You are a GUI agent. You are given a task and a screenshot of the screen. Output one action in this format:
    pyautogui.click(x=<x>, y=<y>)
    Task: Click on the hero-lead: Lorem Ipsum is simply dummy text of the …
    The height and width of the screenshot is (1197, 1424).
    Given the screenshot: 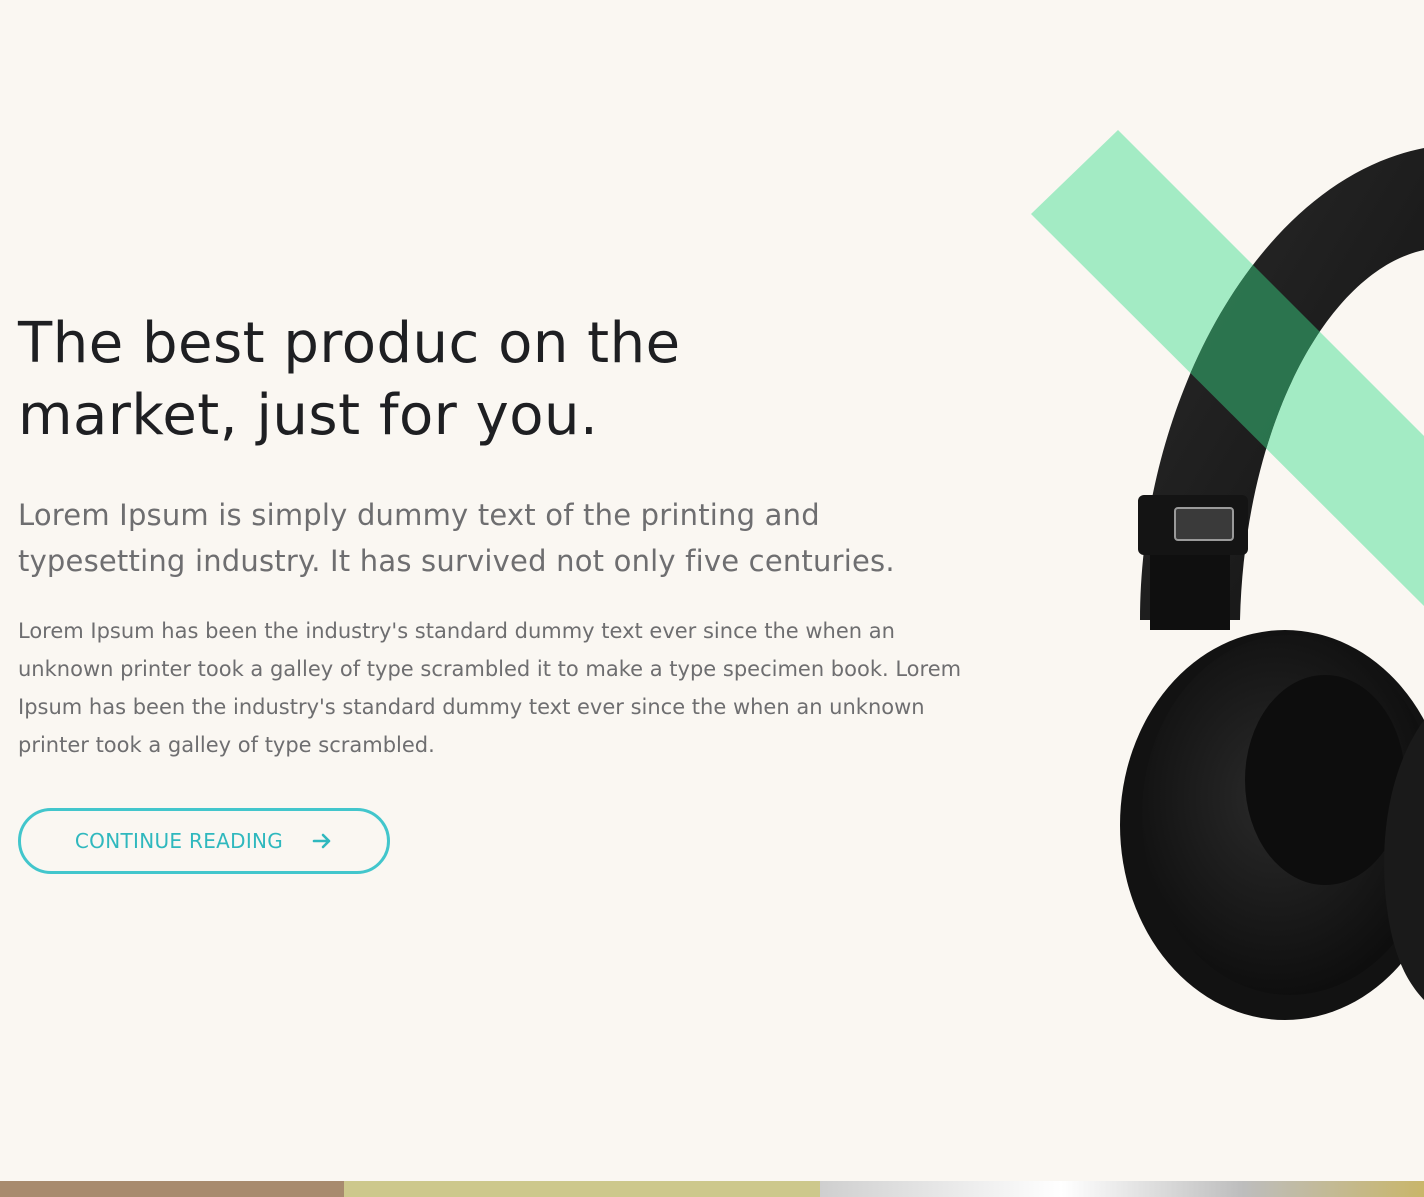 What is the action you would take?
    pyautogui.click(x=456, y=538)
    